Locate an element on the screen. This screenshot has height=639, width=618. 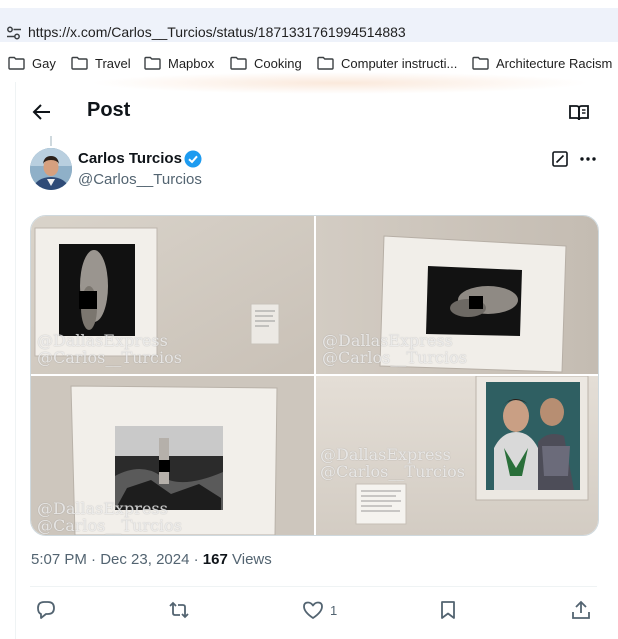
like-count: 1 is located at coordinates (334, 610).